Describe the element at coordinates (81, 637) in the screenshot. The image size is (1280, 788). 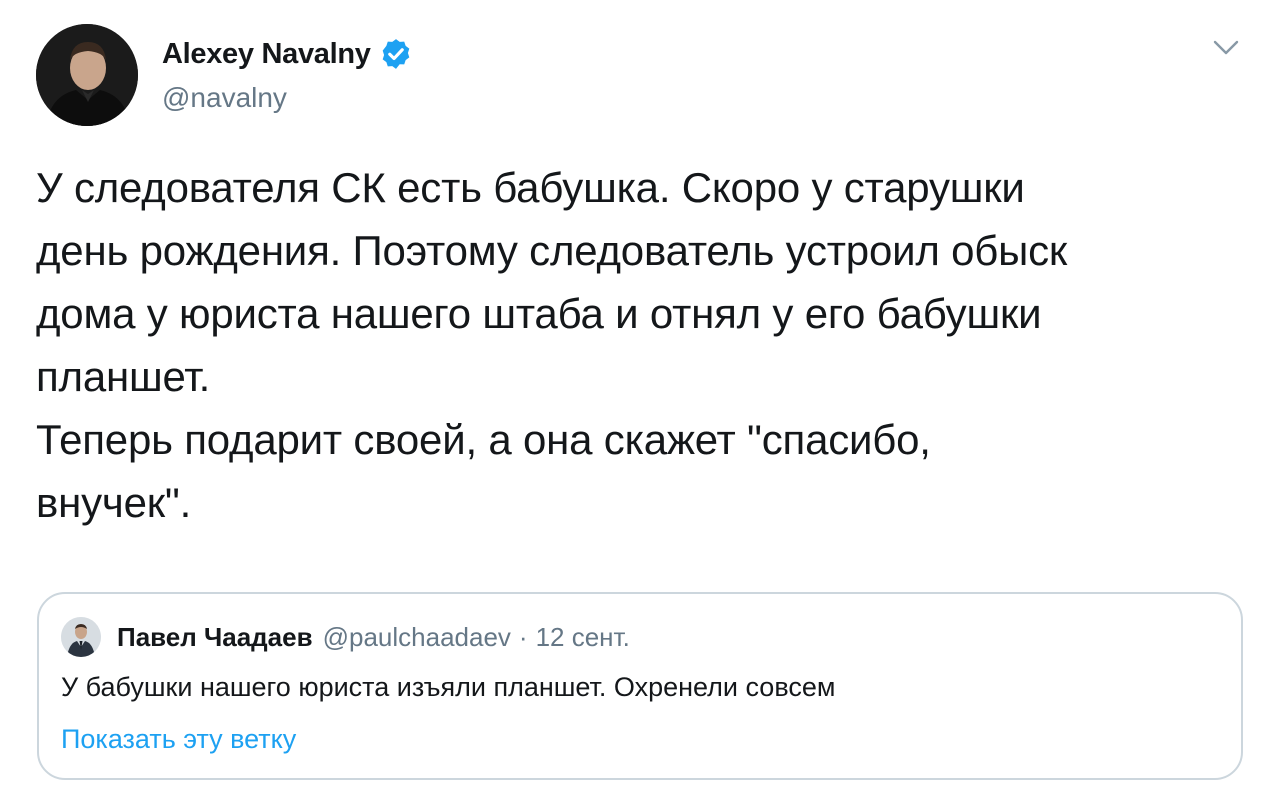
I see `quoted-author-avatar` at that location.